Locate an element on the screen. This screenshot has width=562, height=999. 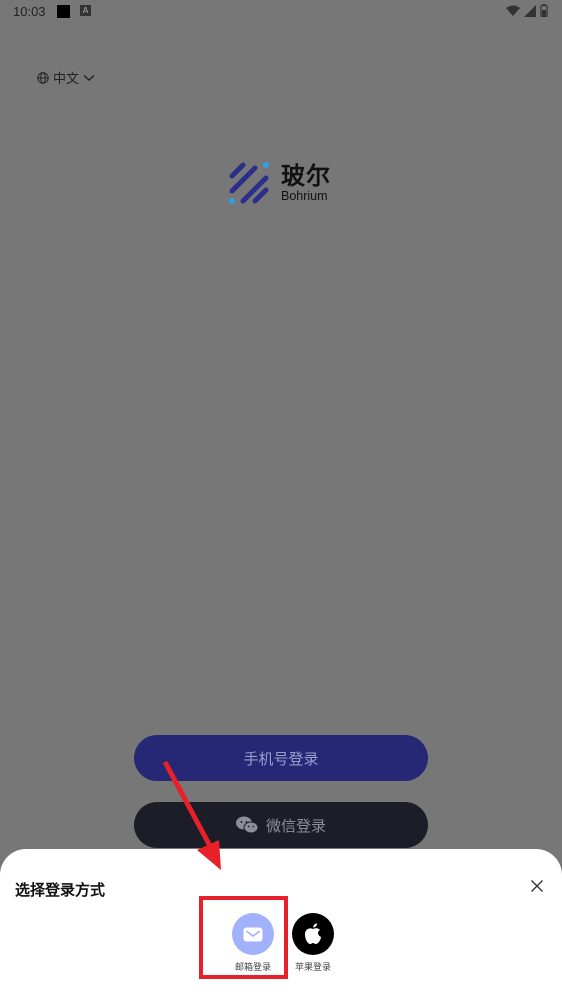
status-icons is located at coordinates (527, 10).